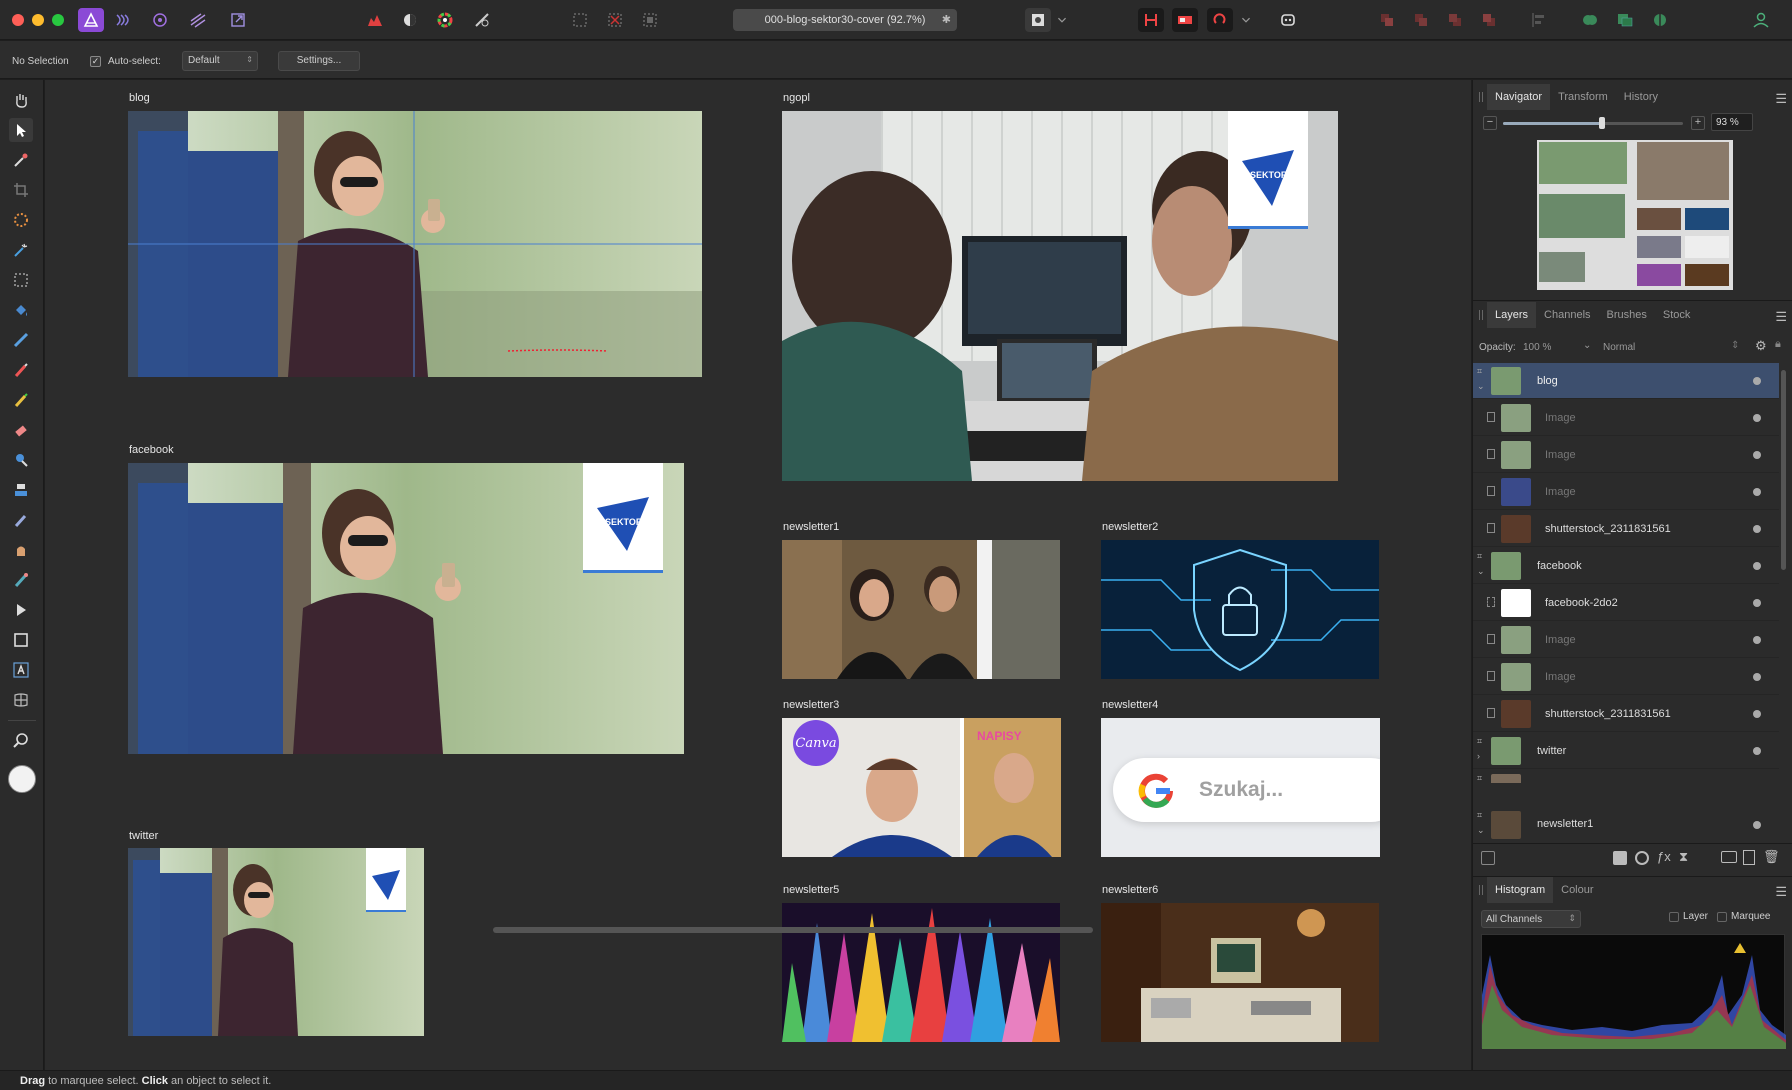 This screenshot has height=1090, width=1792. I want to click on gear-icon: ⚙, so click(1761, 346).